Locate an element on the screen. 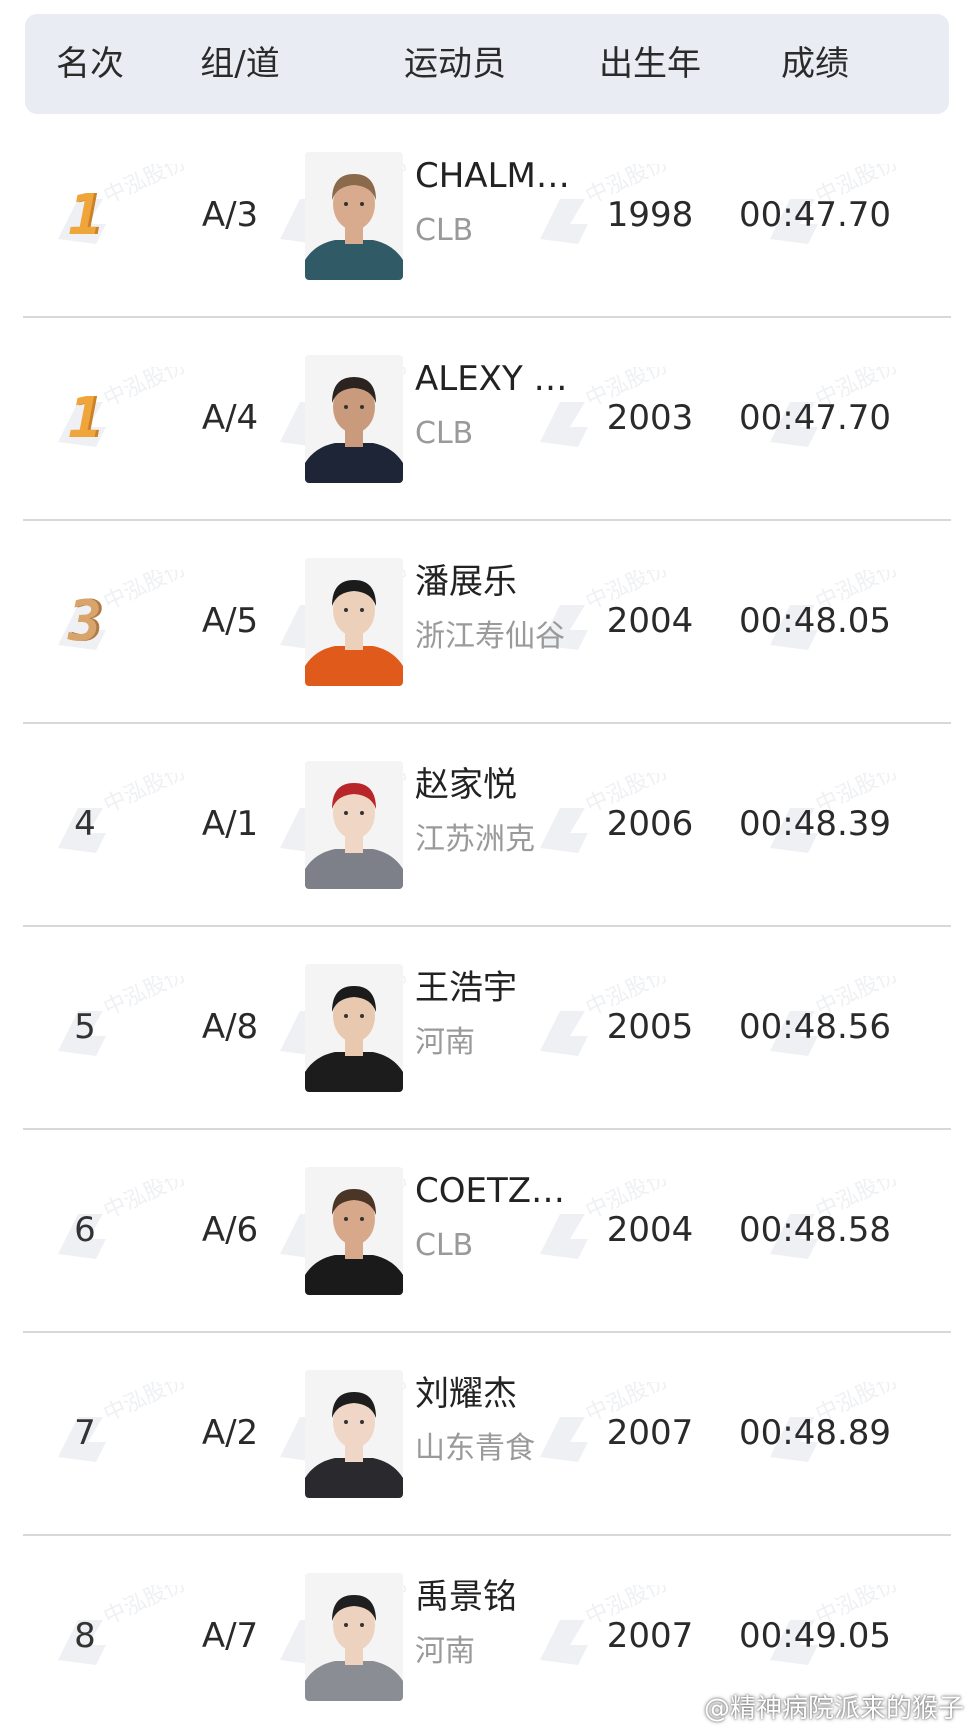 This screenshot has height=1731, width=974. lane-cell: A/7 is located at coordinates (230, 1636).